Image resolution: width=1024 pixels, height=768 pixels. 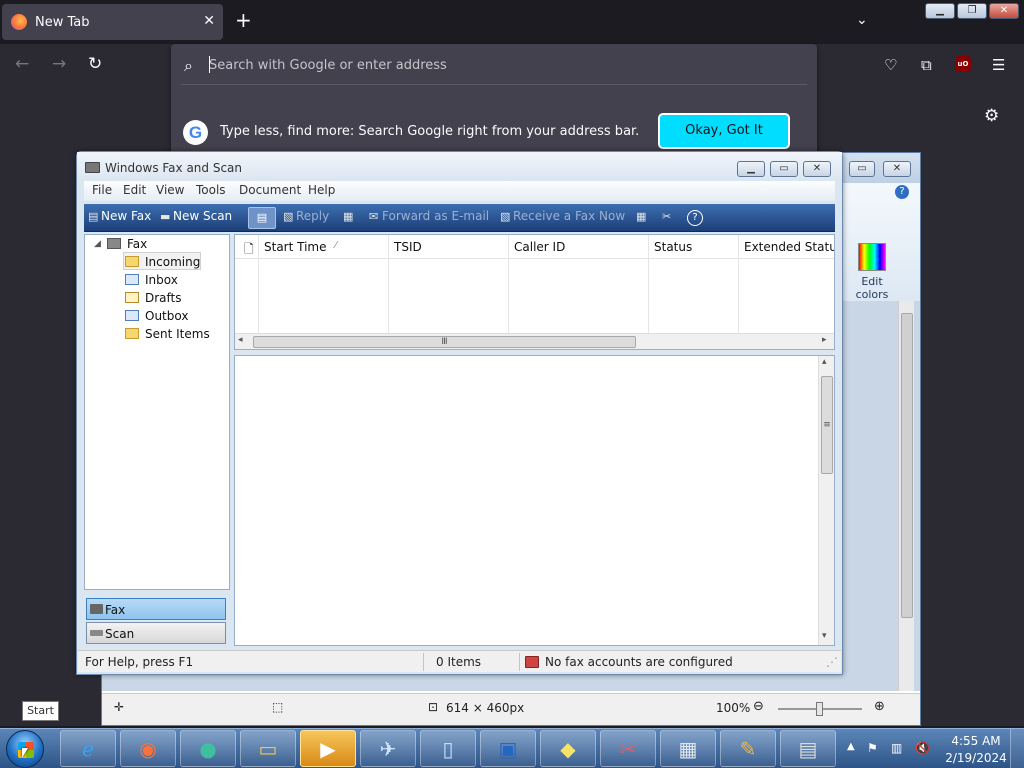 I want to click on back-arrow-icon: ←, so click(x=22, y=64).